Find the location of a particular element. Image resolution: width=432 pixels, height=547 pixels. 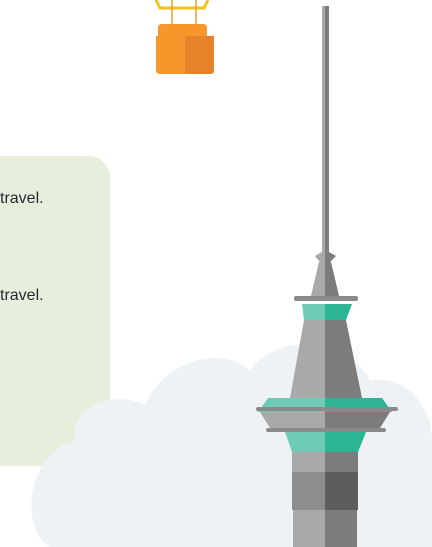

hot-air-balloon-icon is located at coordinates (184, 37).